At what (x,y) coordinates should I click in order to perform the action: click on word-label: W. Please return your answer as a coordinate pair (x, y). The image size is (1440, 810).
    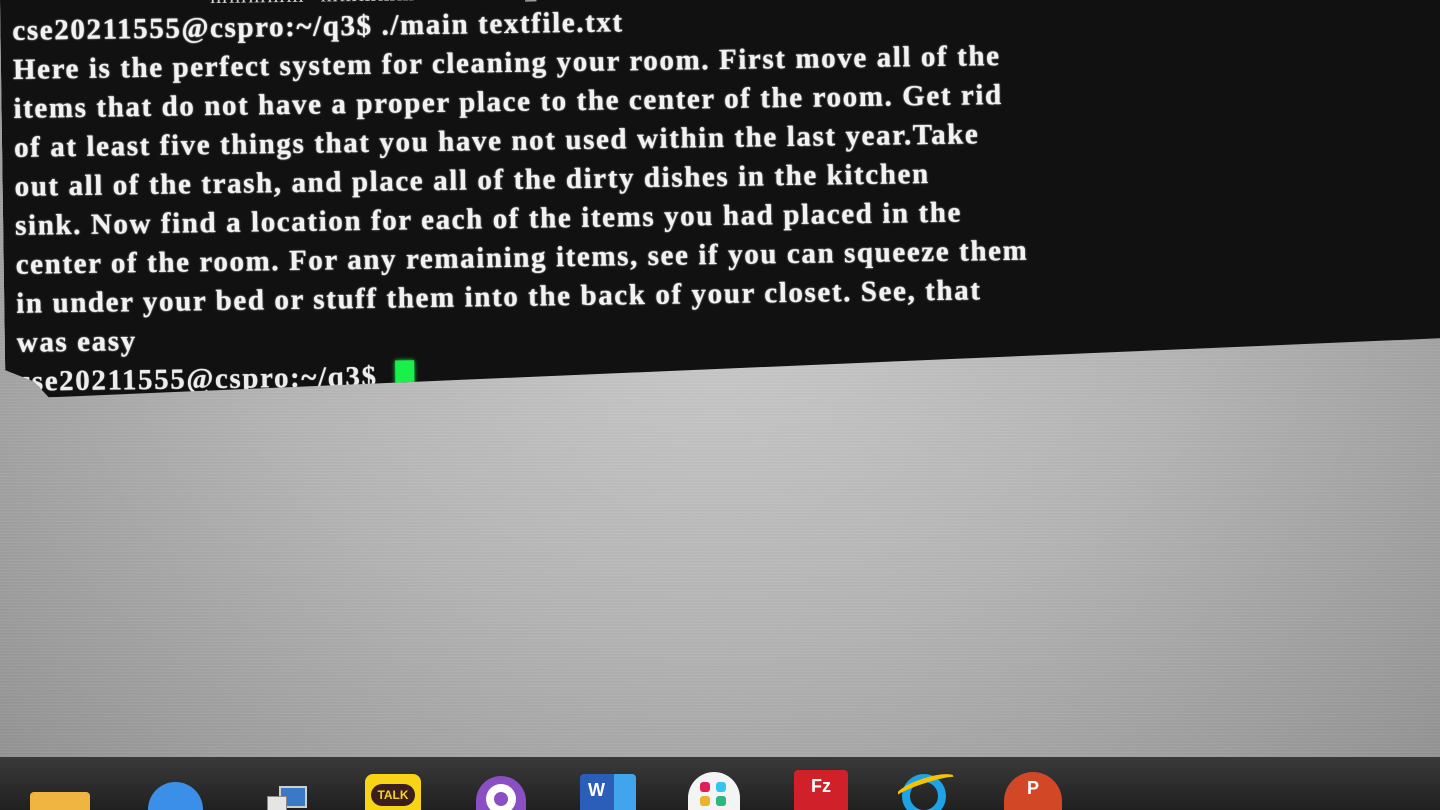
    Looking at the image, I should click on (596, 790).